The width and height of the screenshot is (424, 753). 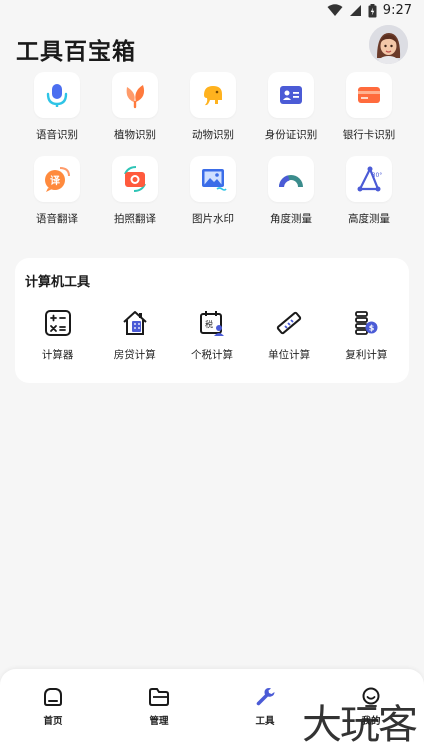 I want to click on watermark: 大玩客, so click(x=360, y=725).